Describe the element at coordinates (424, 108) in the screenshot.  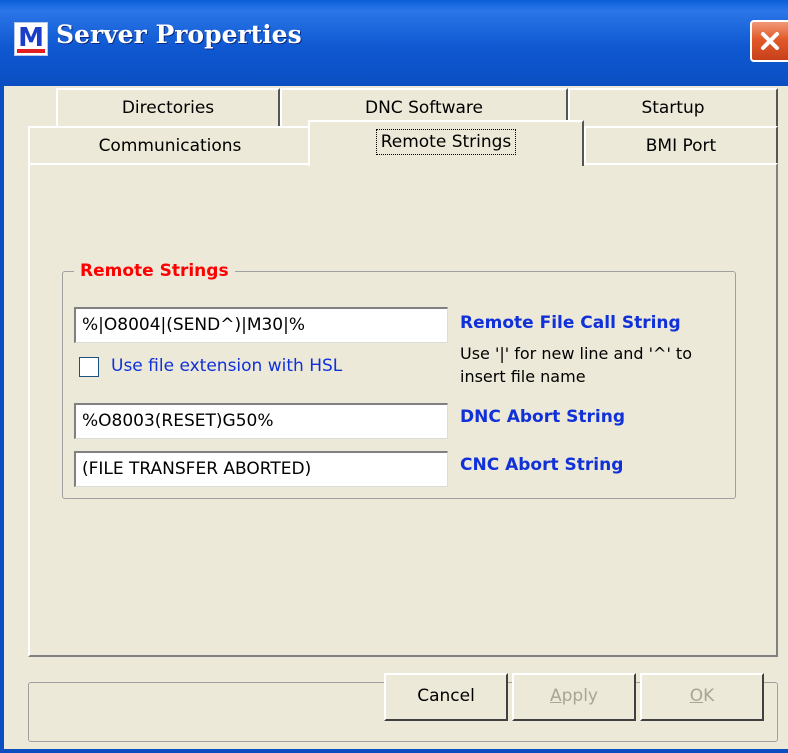
I see `tab-label: DNC Software` at that location.